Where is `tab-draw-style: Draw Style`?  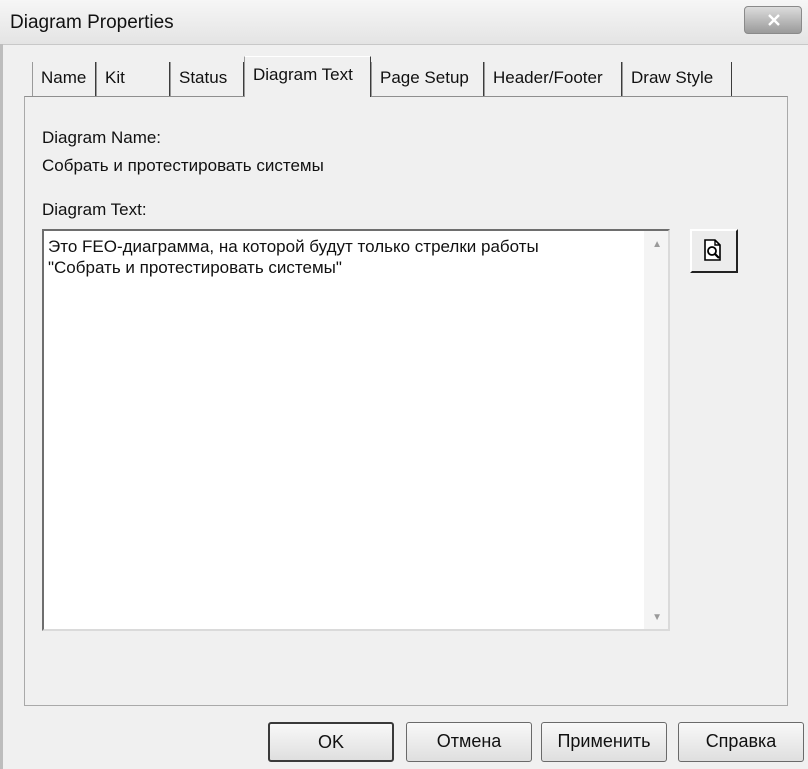
tab-draw-style: Draw Style is located at coordinates (677, 79).